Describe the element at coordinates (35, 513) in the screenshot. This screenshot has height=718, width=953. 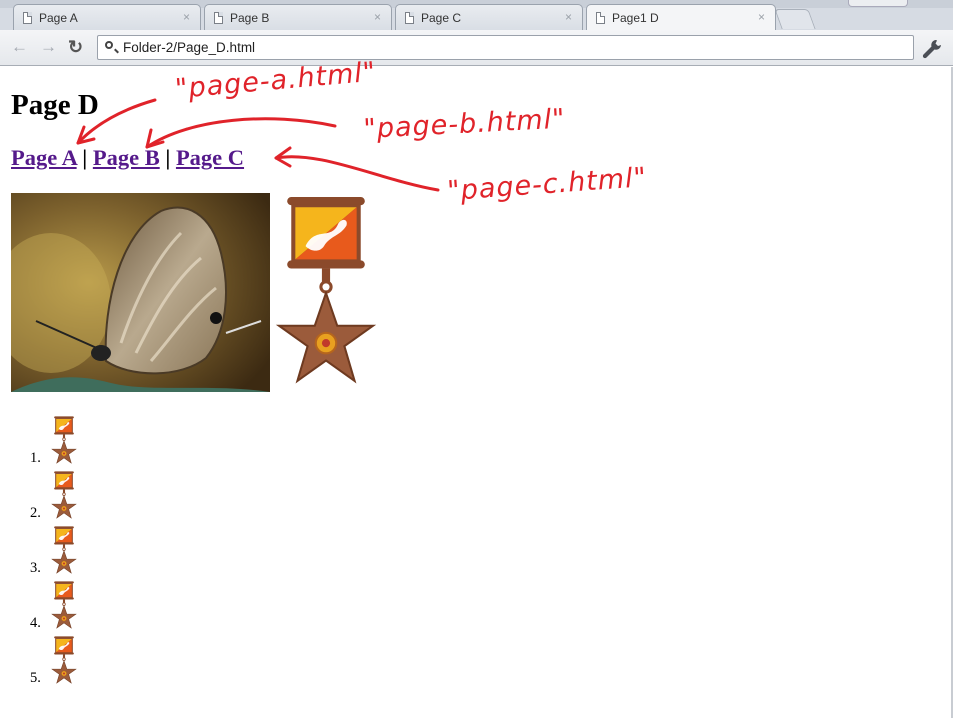
I see `list-number: 2.` at that location.